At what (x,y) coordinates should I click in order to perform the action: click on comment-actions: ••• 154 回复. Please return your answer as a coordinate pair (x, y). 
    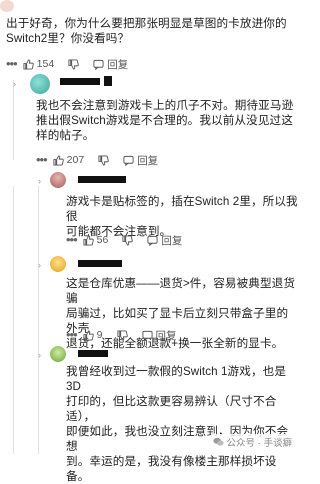
    Looking at the image, I should click on (74, 64).